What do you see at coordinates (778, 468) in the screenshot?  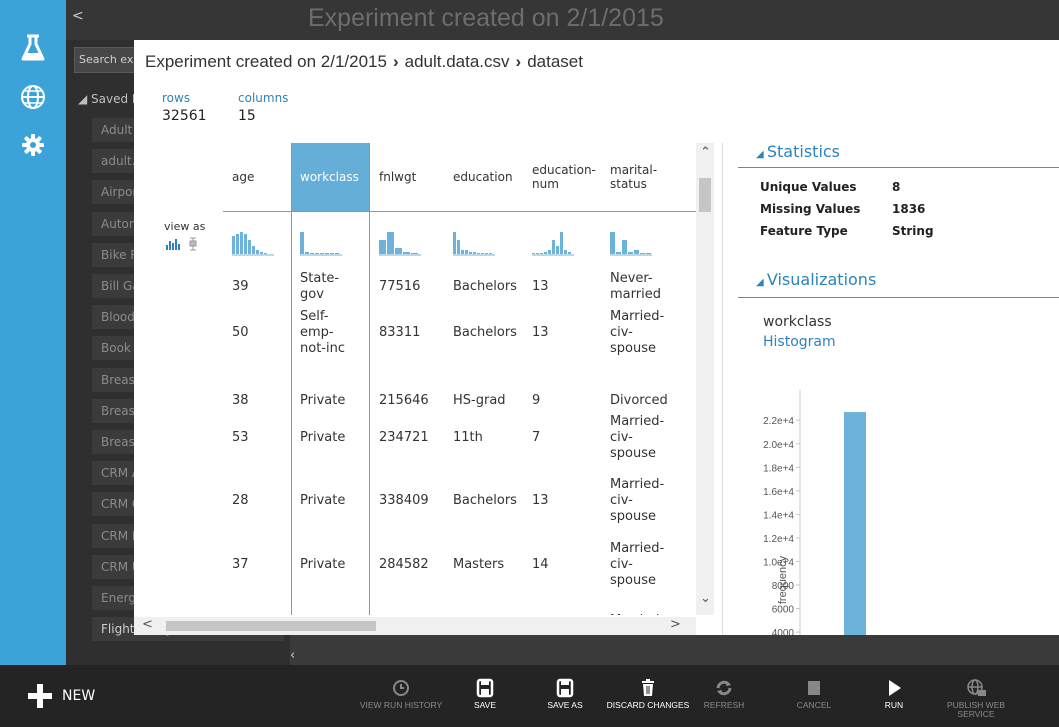 I see `y-tick-label: 1.8e+4` at bounding box center [778, 468].